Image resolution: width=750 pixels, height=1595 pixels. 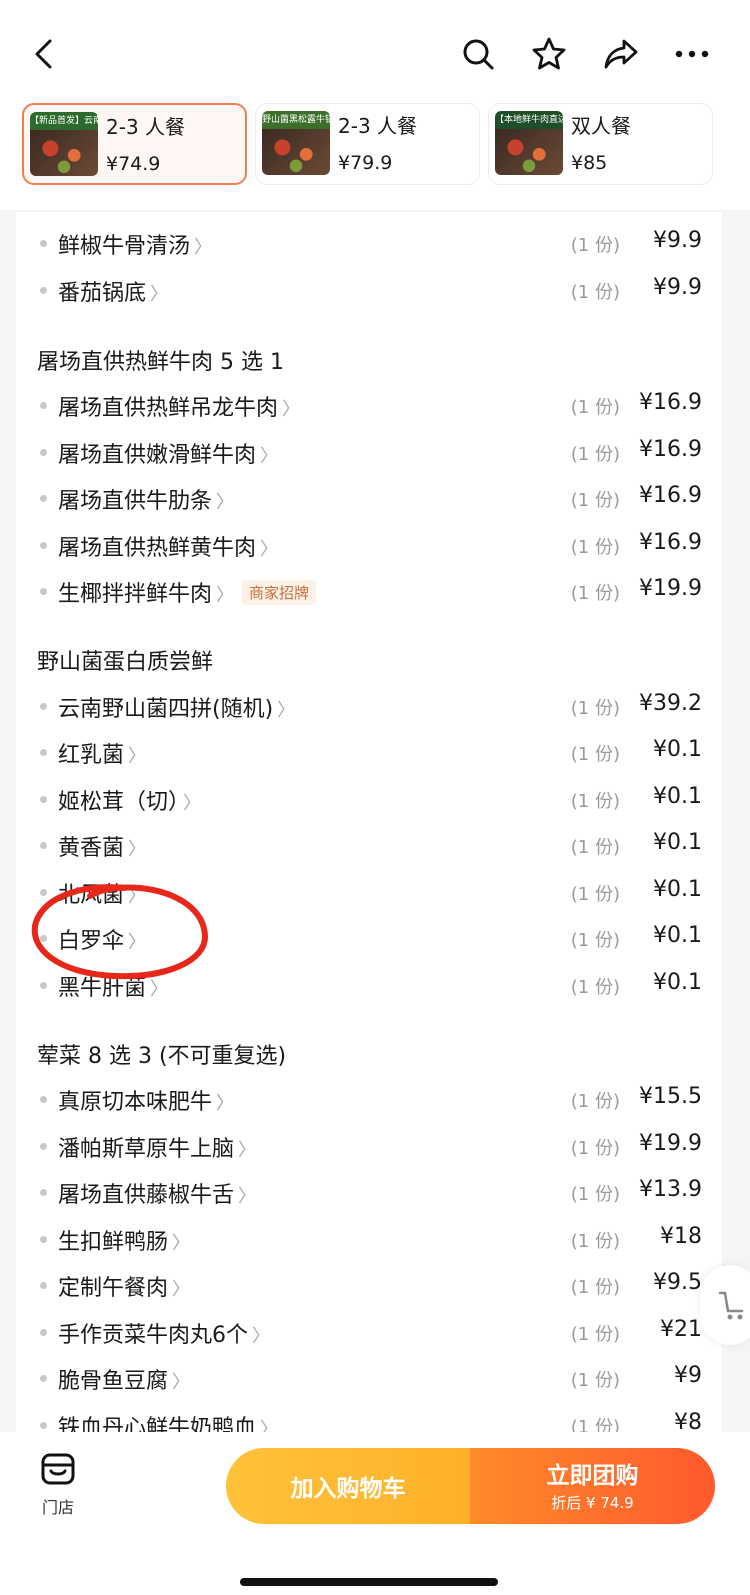 What do you see at coordinates (369, 1146) in the screenshot?
I see `list-item: 潘帕斯草原牛上脑〉 (1 份) ¥19.9` at bounding box center [369, 1146].